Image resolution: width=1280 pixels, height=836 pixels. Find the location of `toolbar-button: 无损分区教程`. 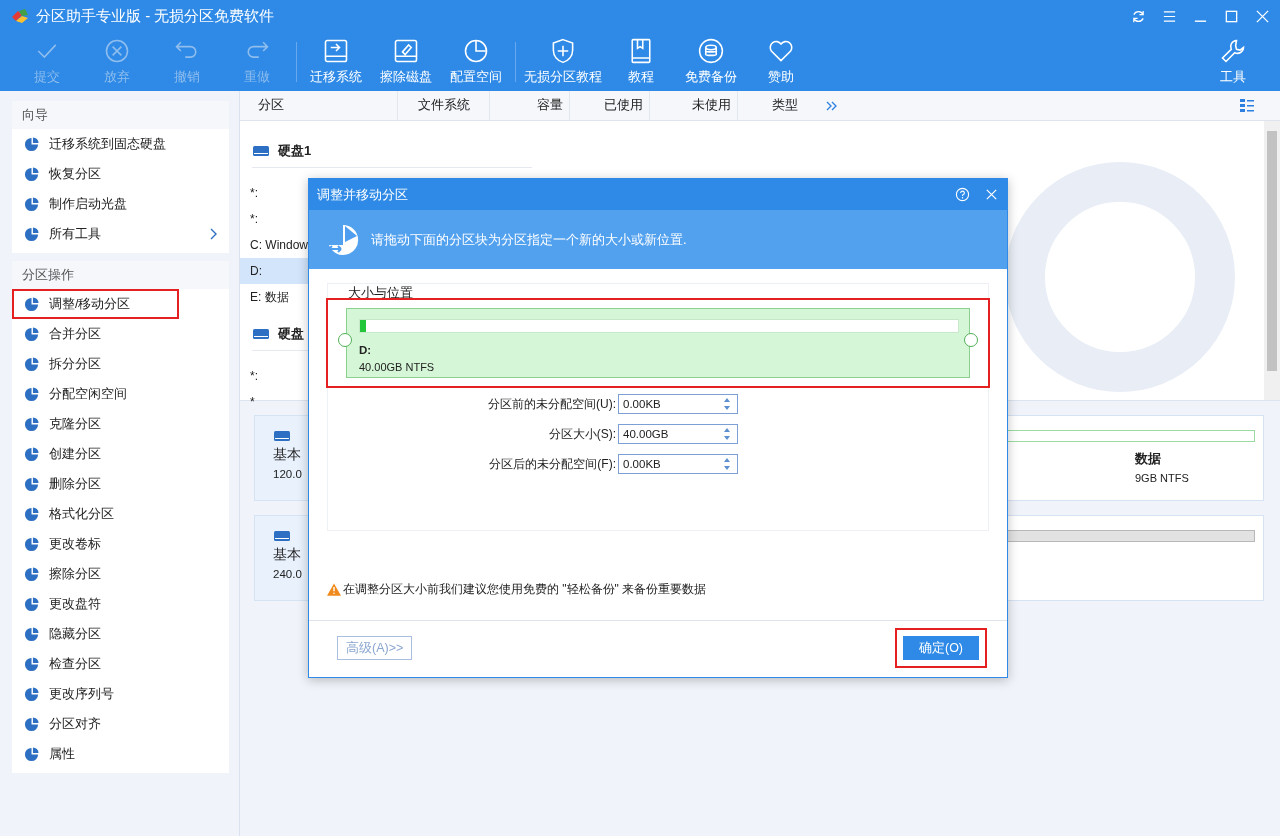

toolbar-button: 无损分区教程 is located at coordinates (563, 61).